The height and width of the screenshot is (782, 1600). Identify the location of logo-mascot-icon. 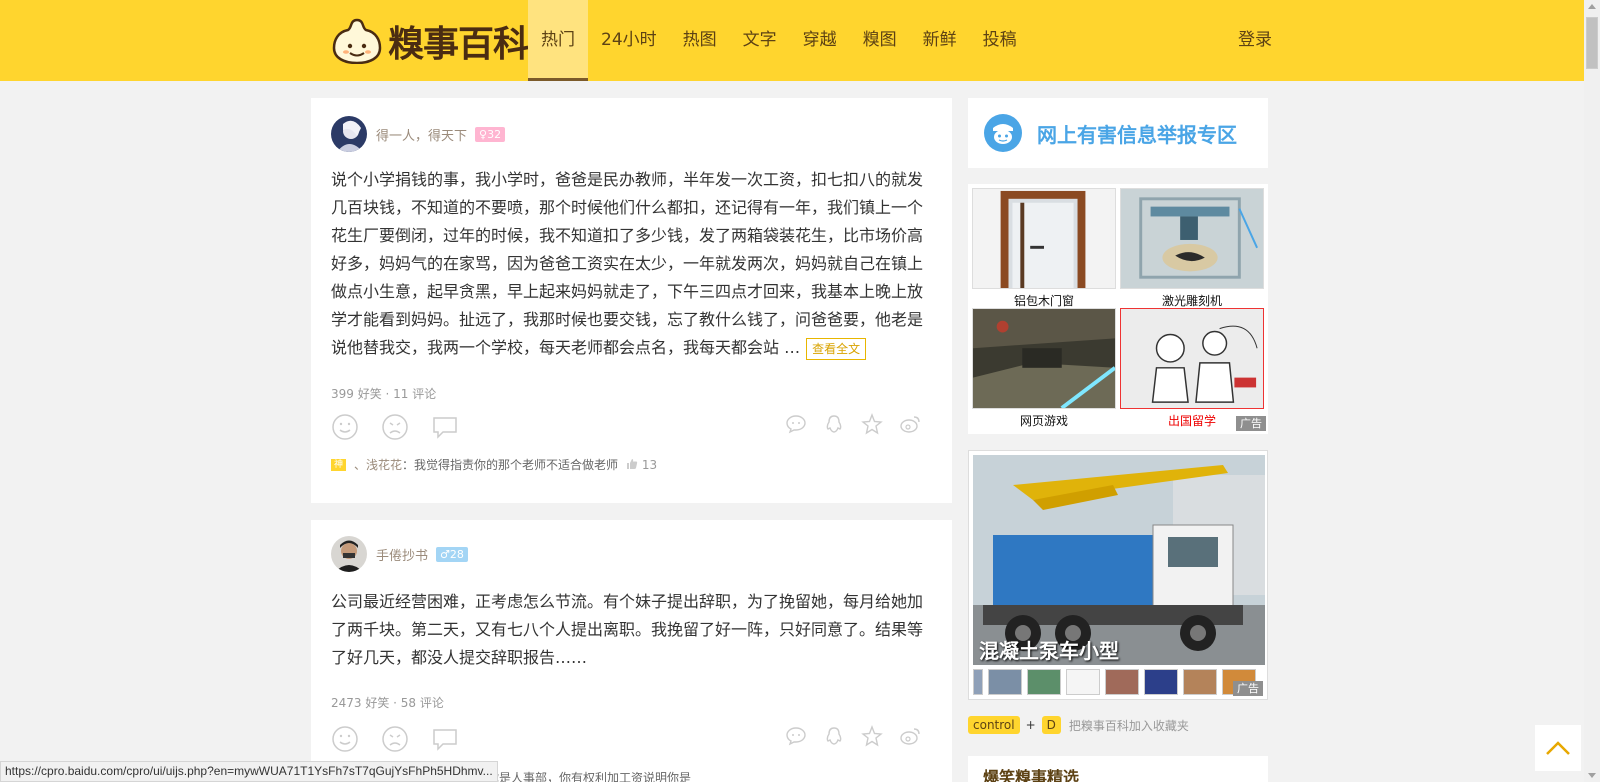
(357, 41).